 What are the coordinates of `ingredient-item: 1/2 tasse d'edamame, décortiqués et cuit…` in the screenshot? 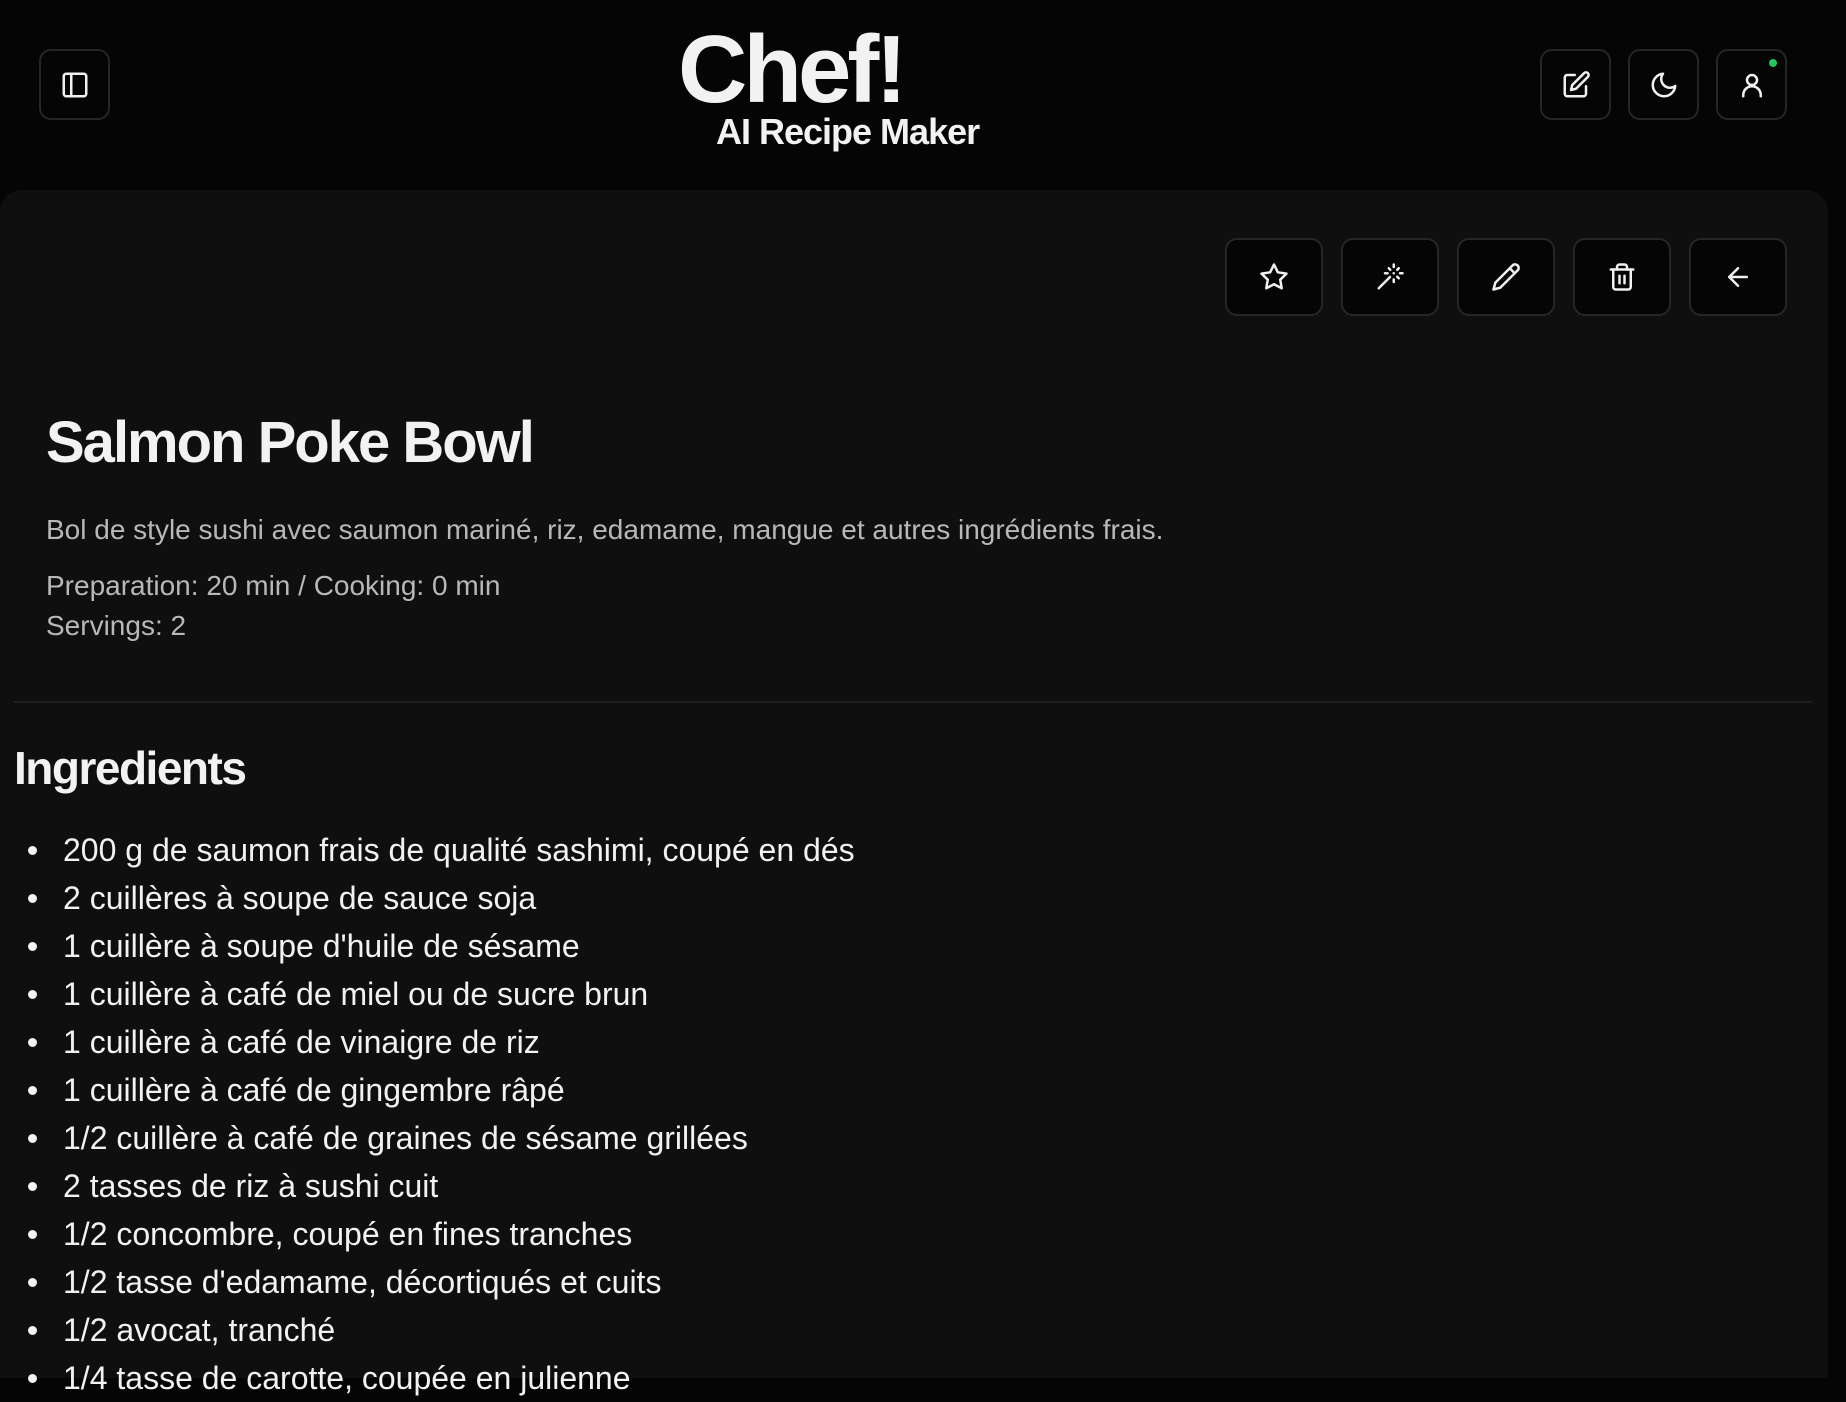 It's located at (434, 1282).